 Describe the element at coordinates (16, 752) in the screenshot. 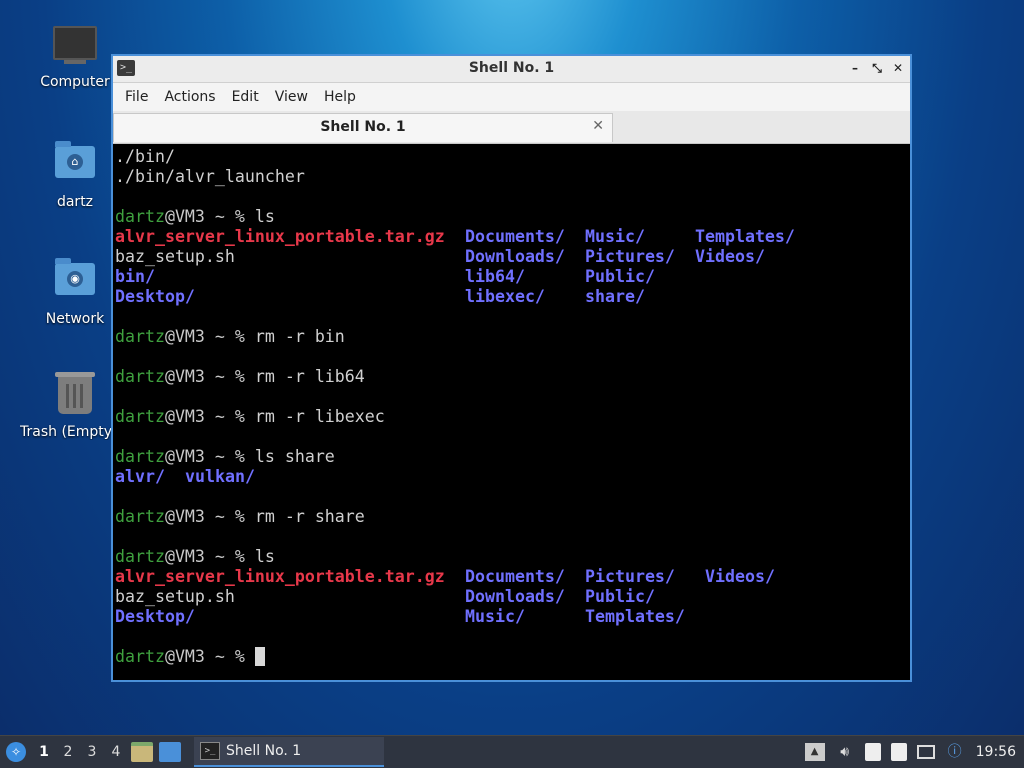

I see `start-menu-icon: ✧` at that location.